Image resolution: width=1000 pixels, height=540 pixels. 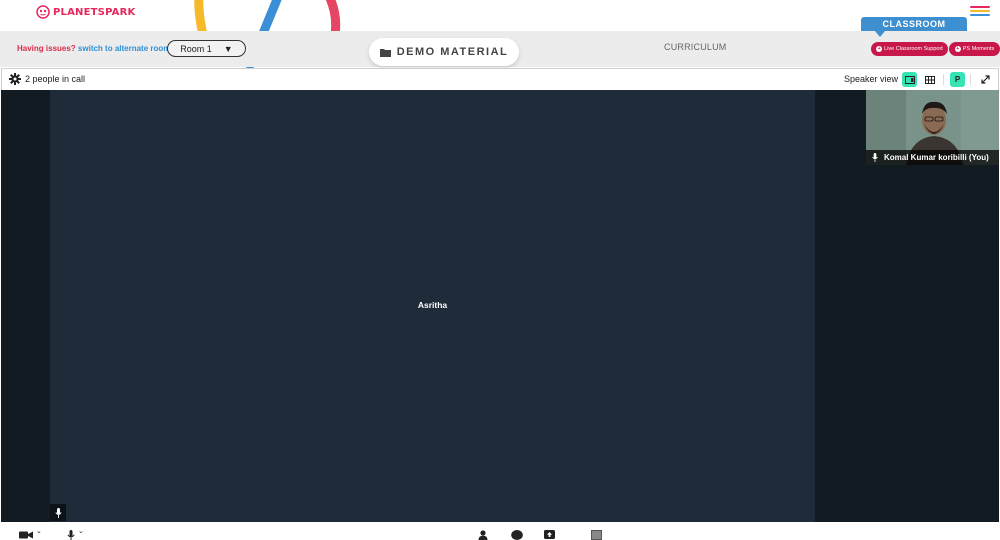 What do you see at coordinates (500, 531) in the screenshot?
I see `call-controls: ⌄ ⌄` at bounding box center [500, 531].